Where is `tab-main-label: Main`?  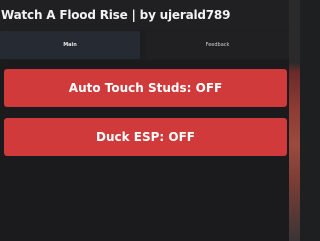 tab-main-label: Main is located at coordinates (70, 45).